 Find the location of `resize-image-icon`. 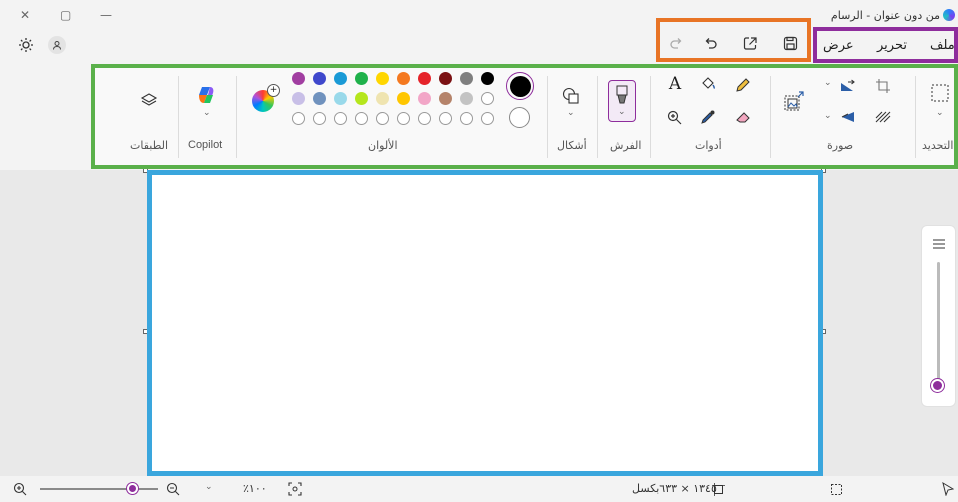

resize-image-icon is located at coordinates (883, 117).